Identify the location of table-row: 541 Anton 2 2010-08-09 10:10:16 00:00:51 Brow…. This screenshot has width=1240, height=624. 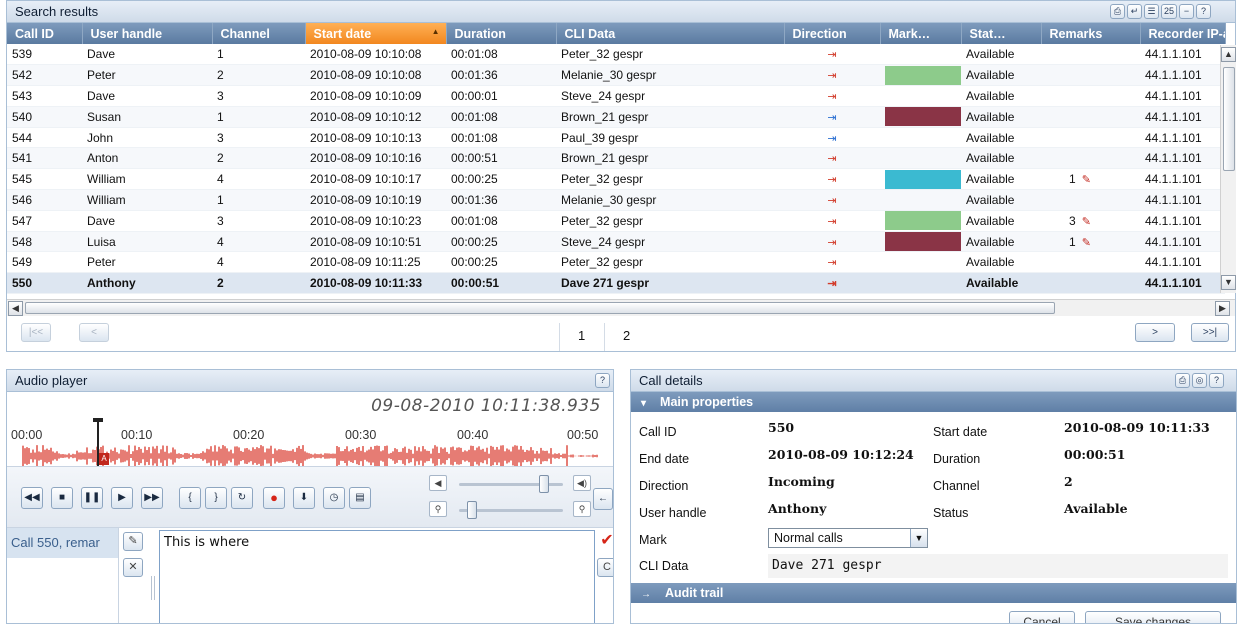
(616, 158).